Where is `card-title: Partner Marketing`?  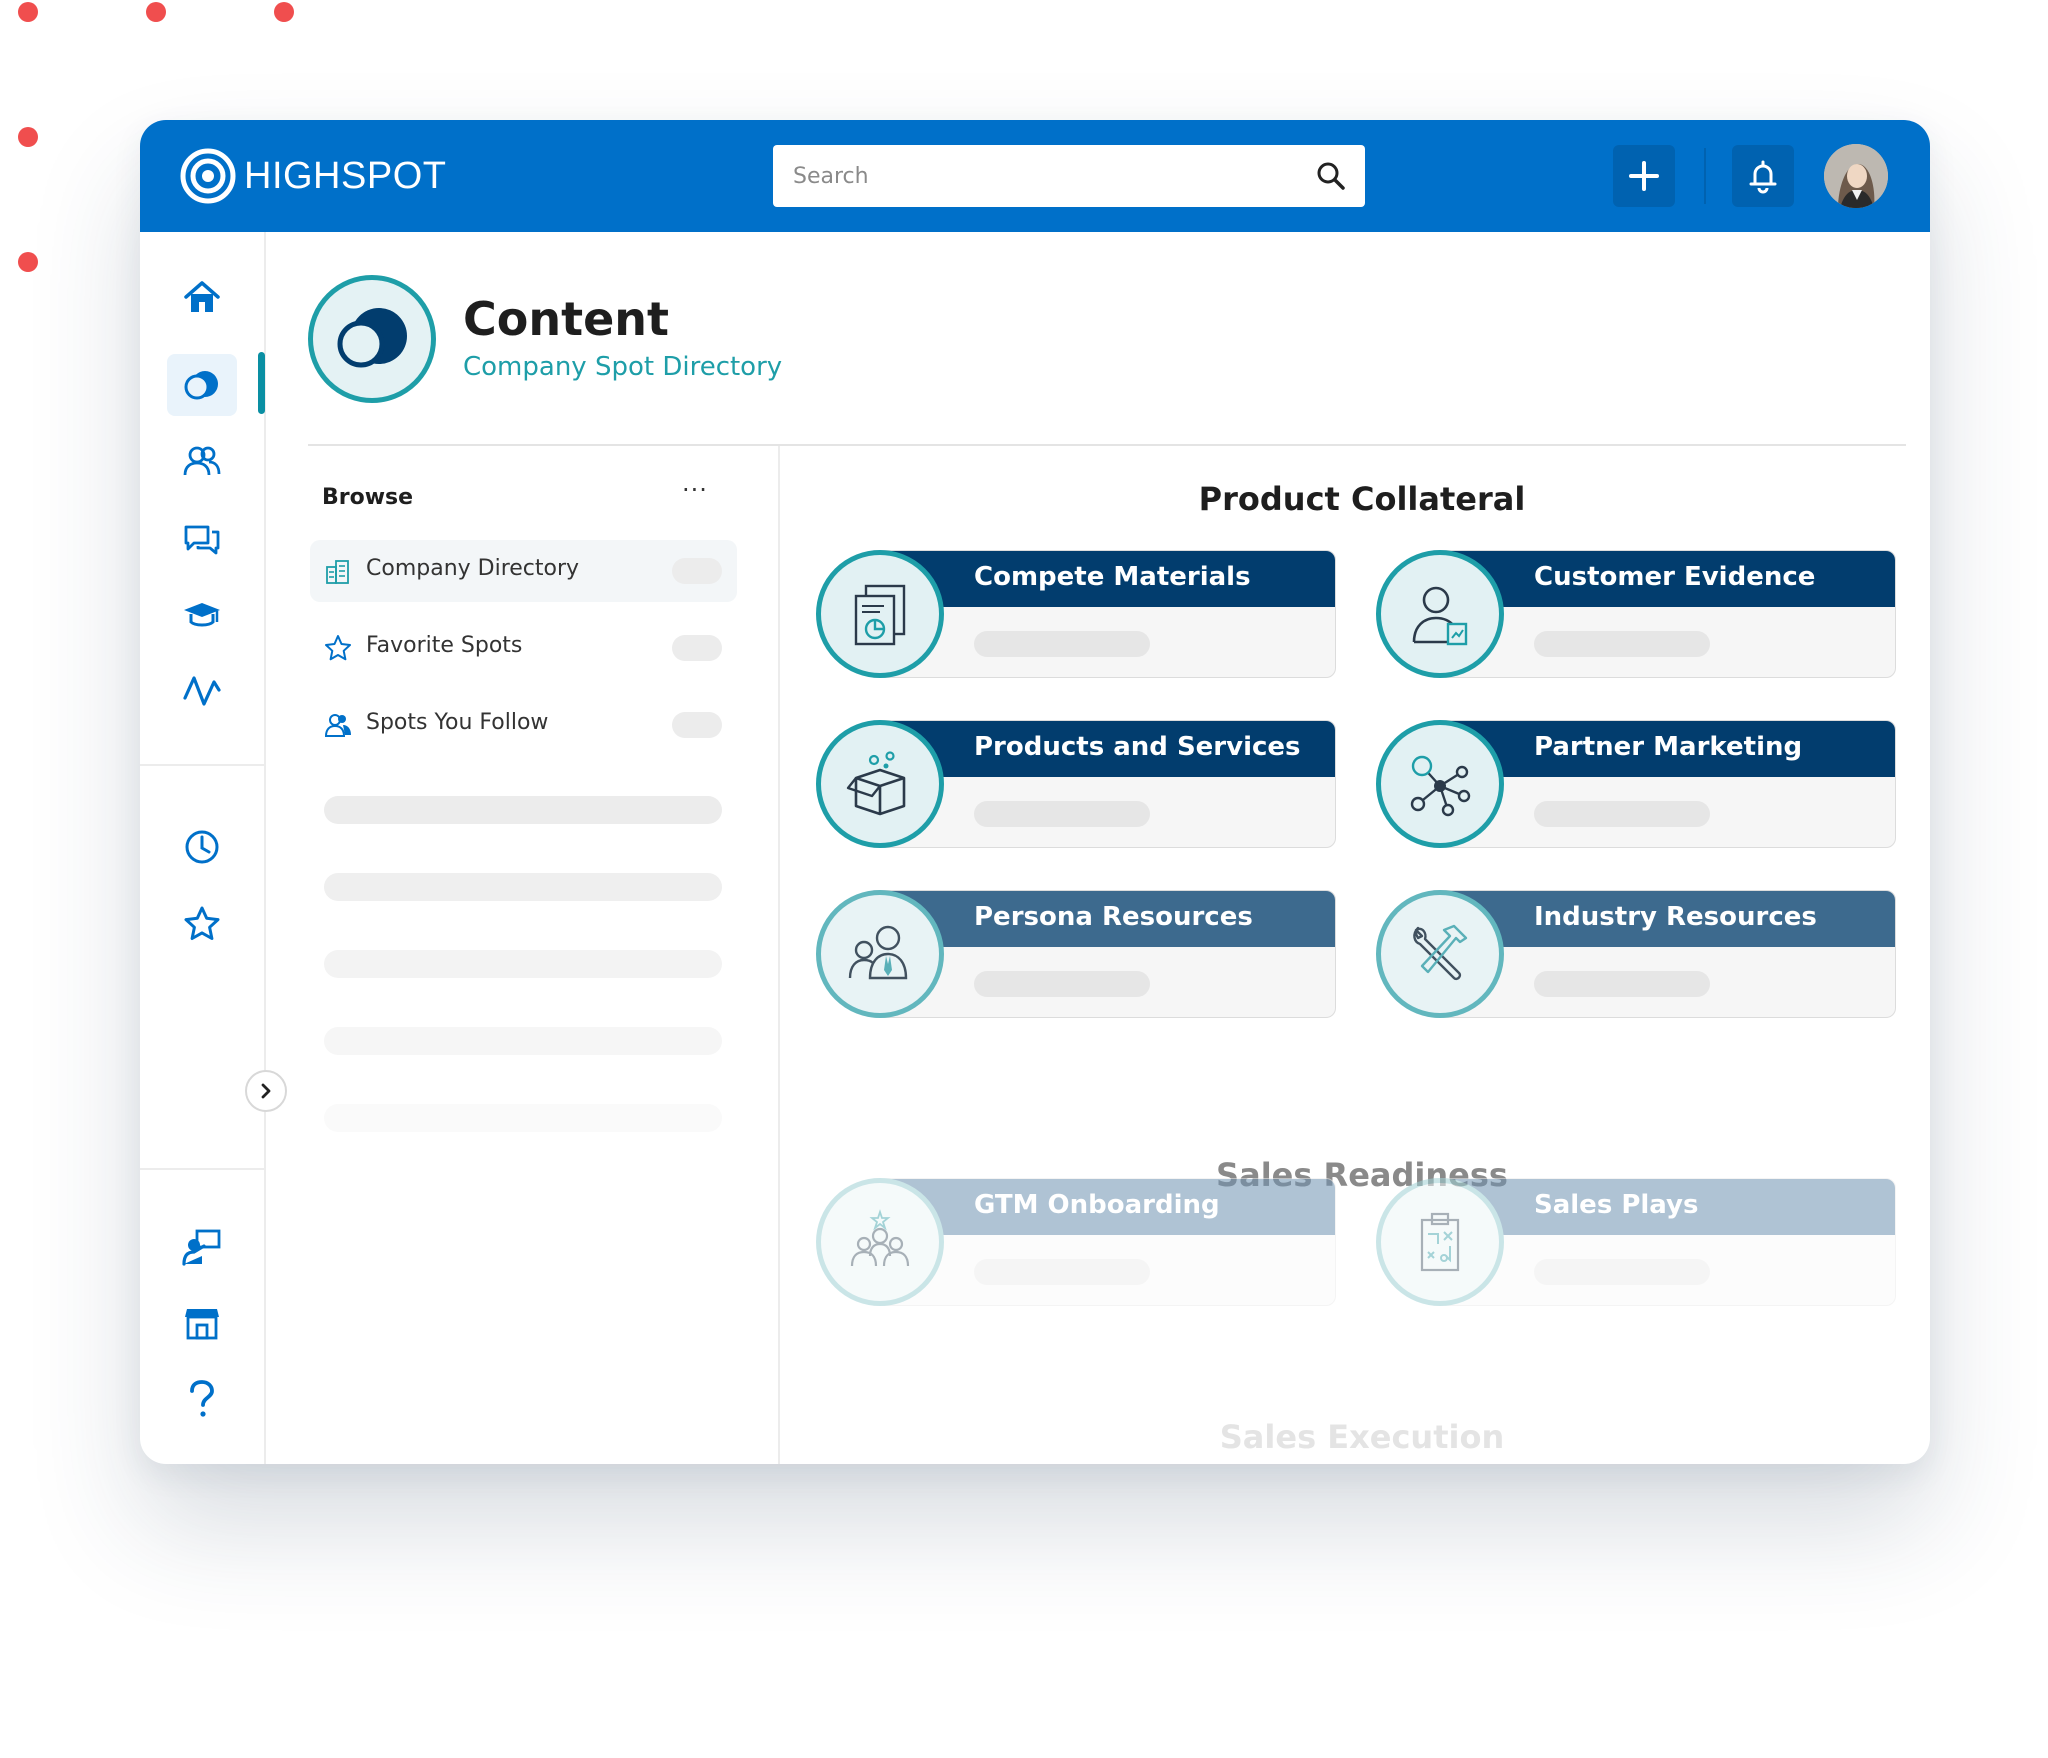
card-title: Partner Marketing is located at coordinates (1668, 747).